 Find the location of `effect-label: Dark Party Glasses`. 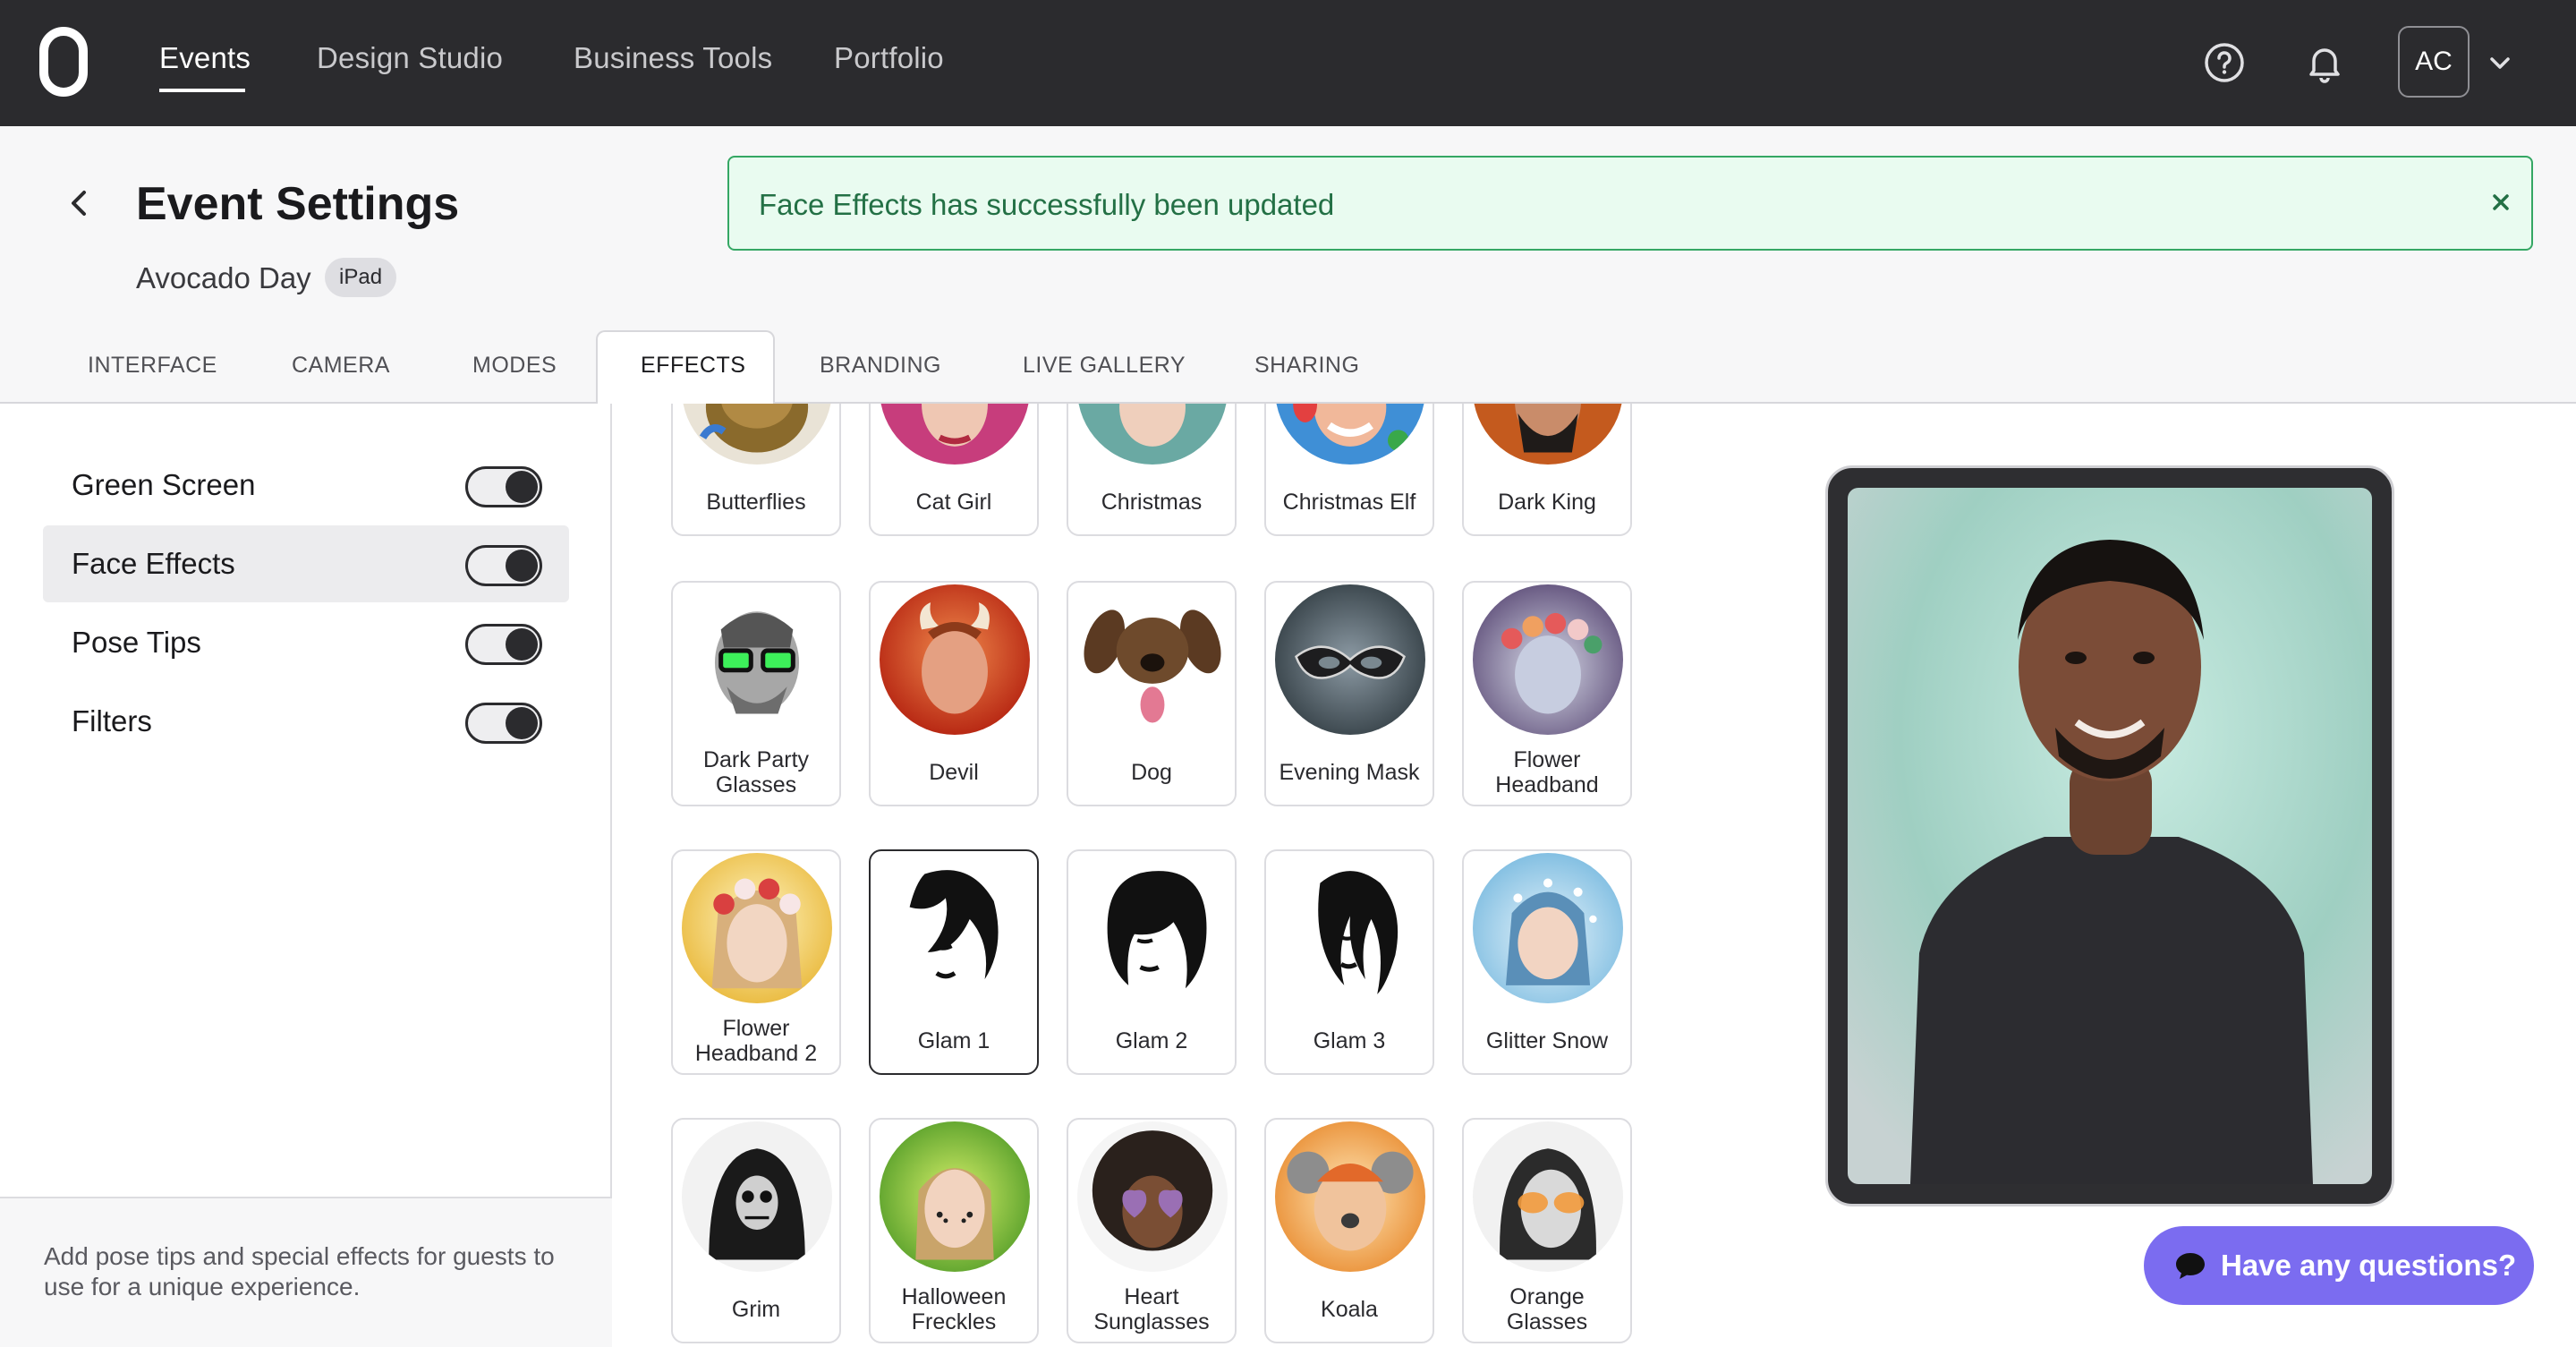

effect-label: Dark Party Glasses is located at coordinates (756, 772).